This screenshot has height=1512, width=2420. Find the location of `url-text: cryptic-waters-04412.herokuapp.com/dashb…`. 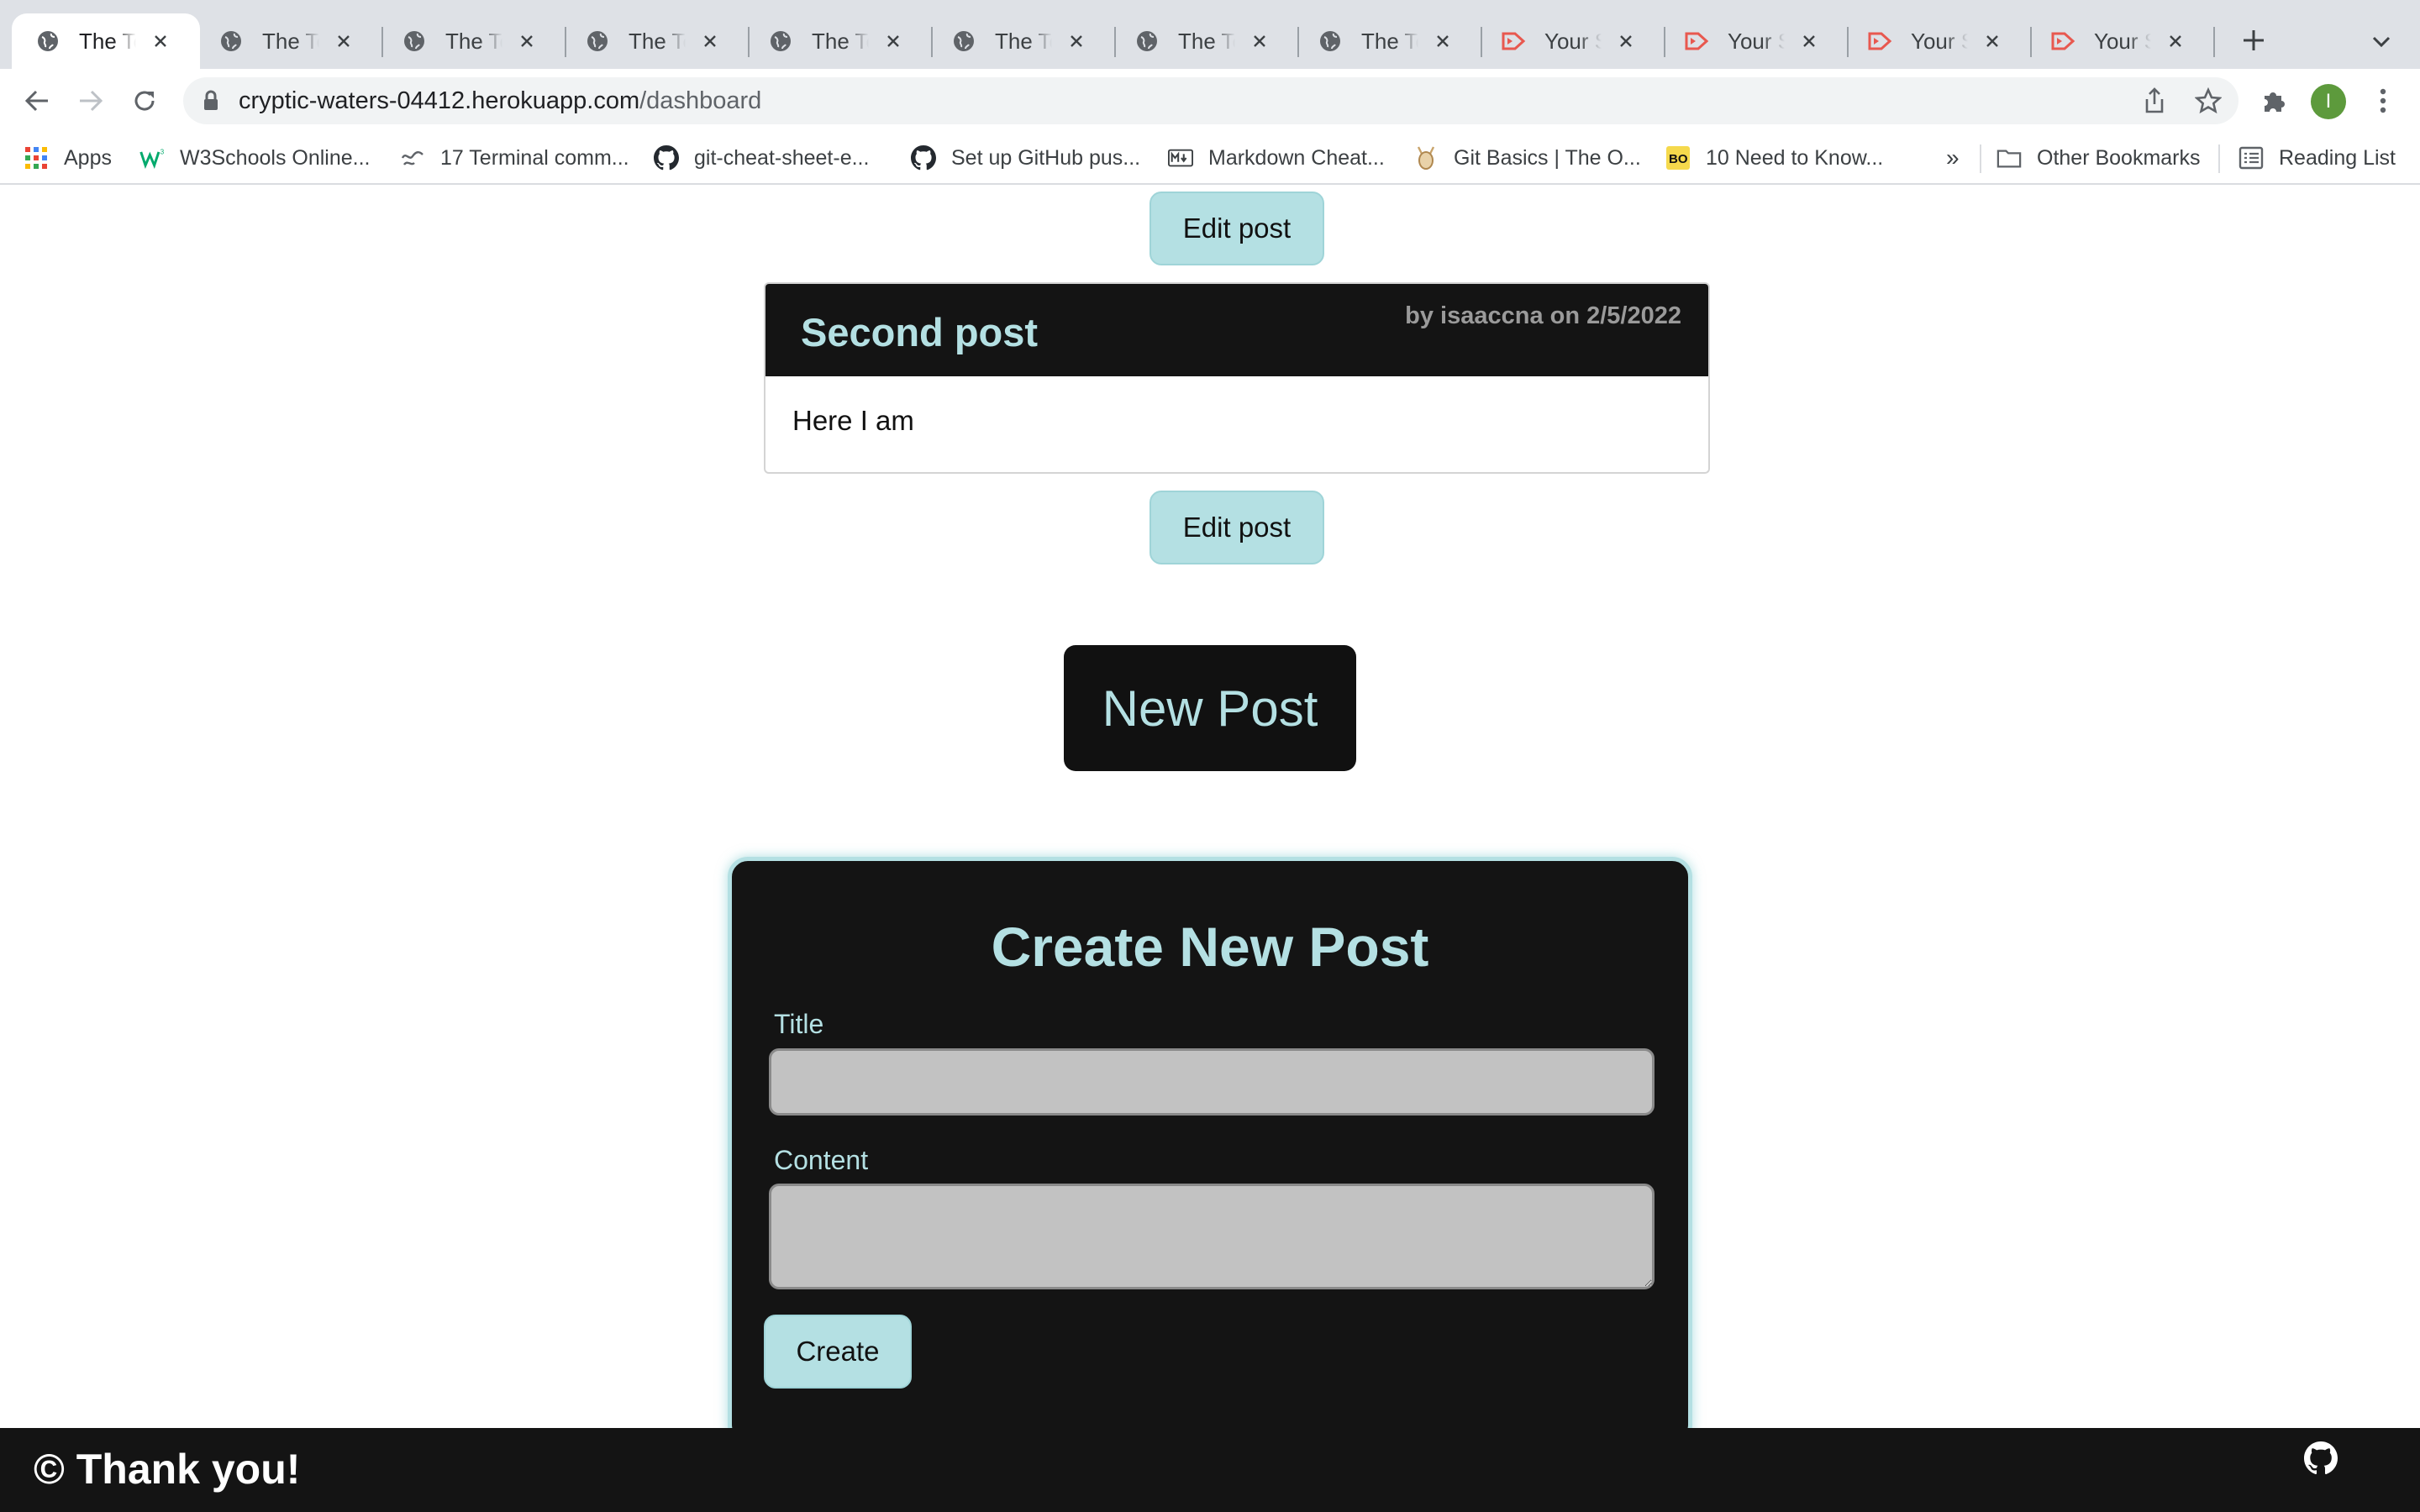

url-text: cryptic-waters-04412.herokuapp.com/dashb… is located at coordinates (500, 101).